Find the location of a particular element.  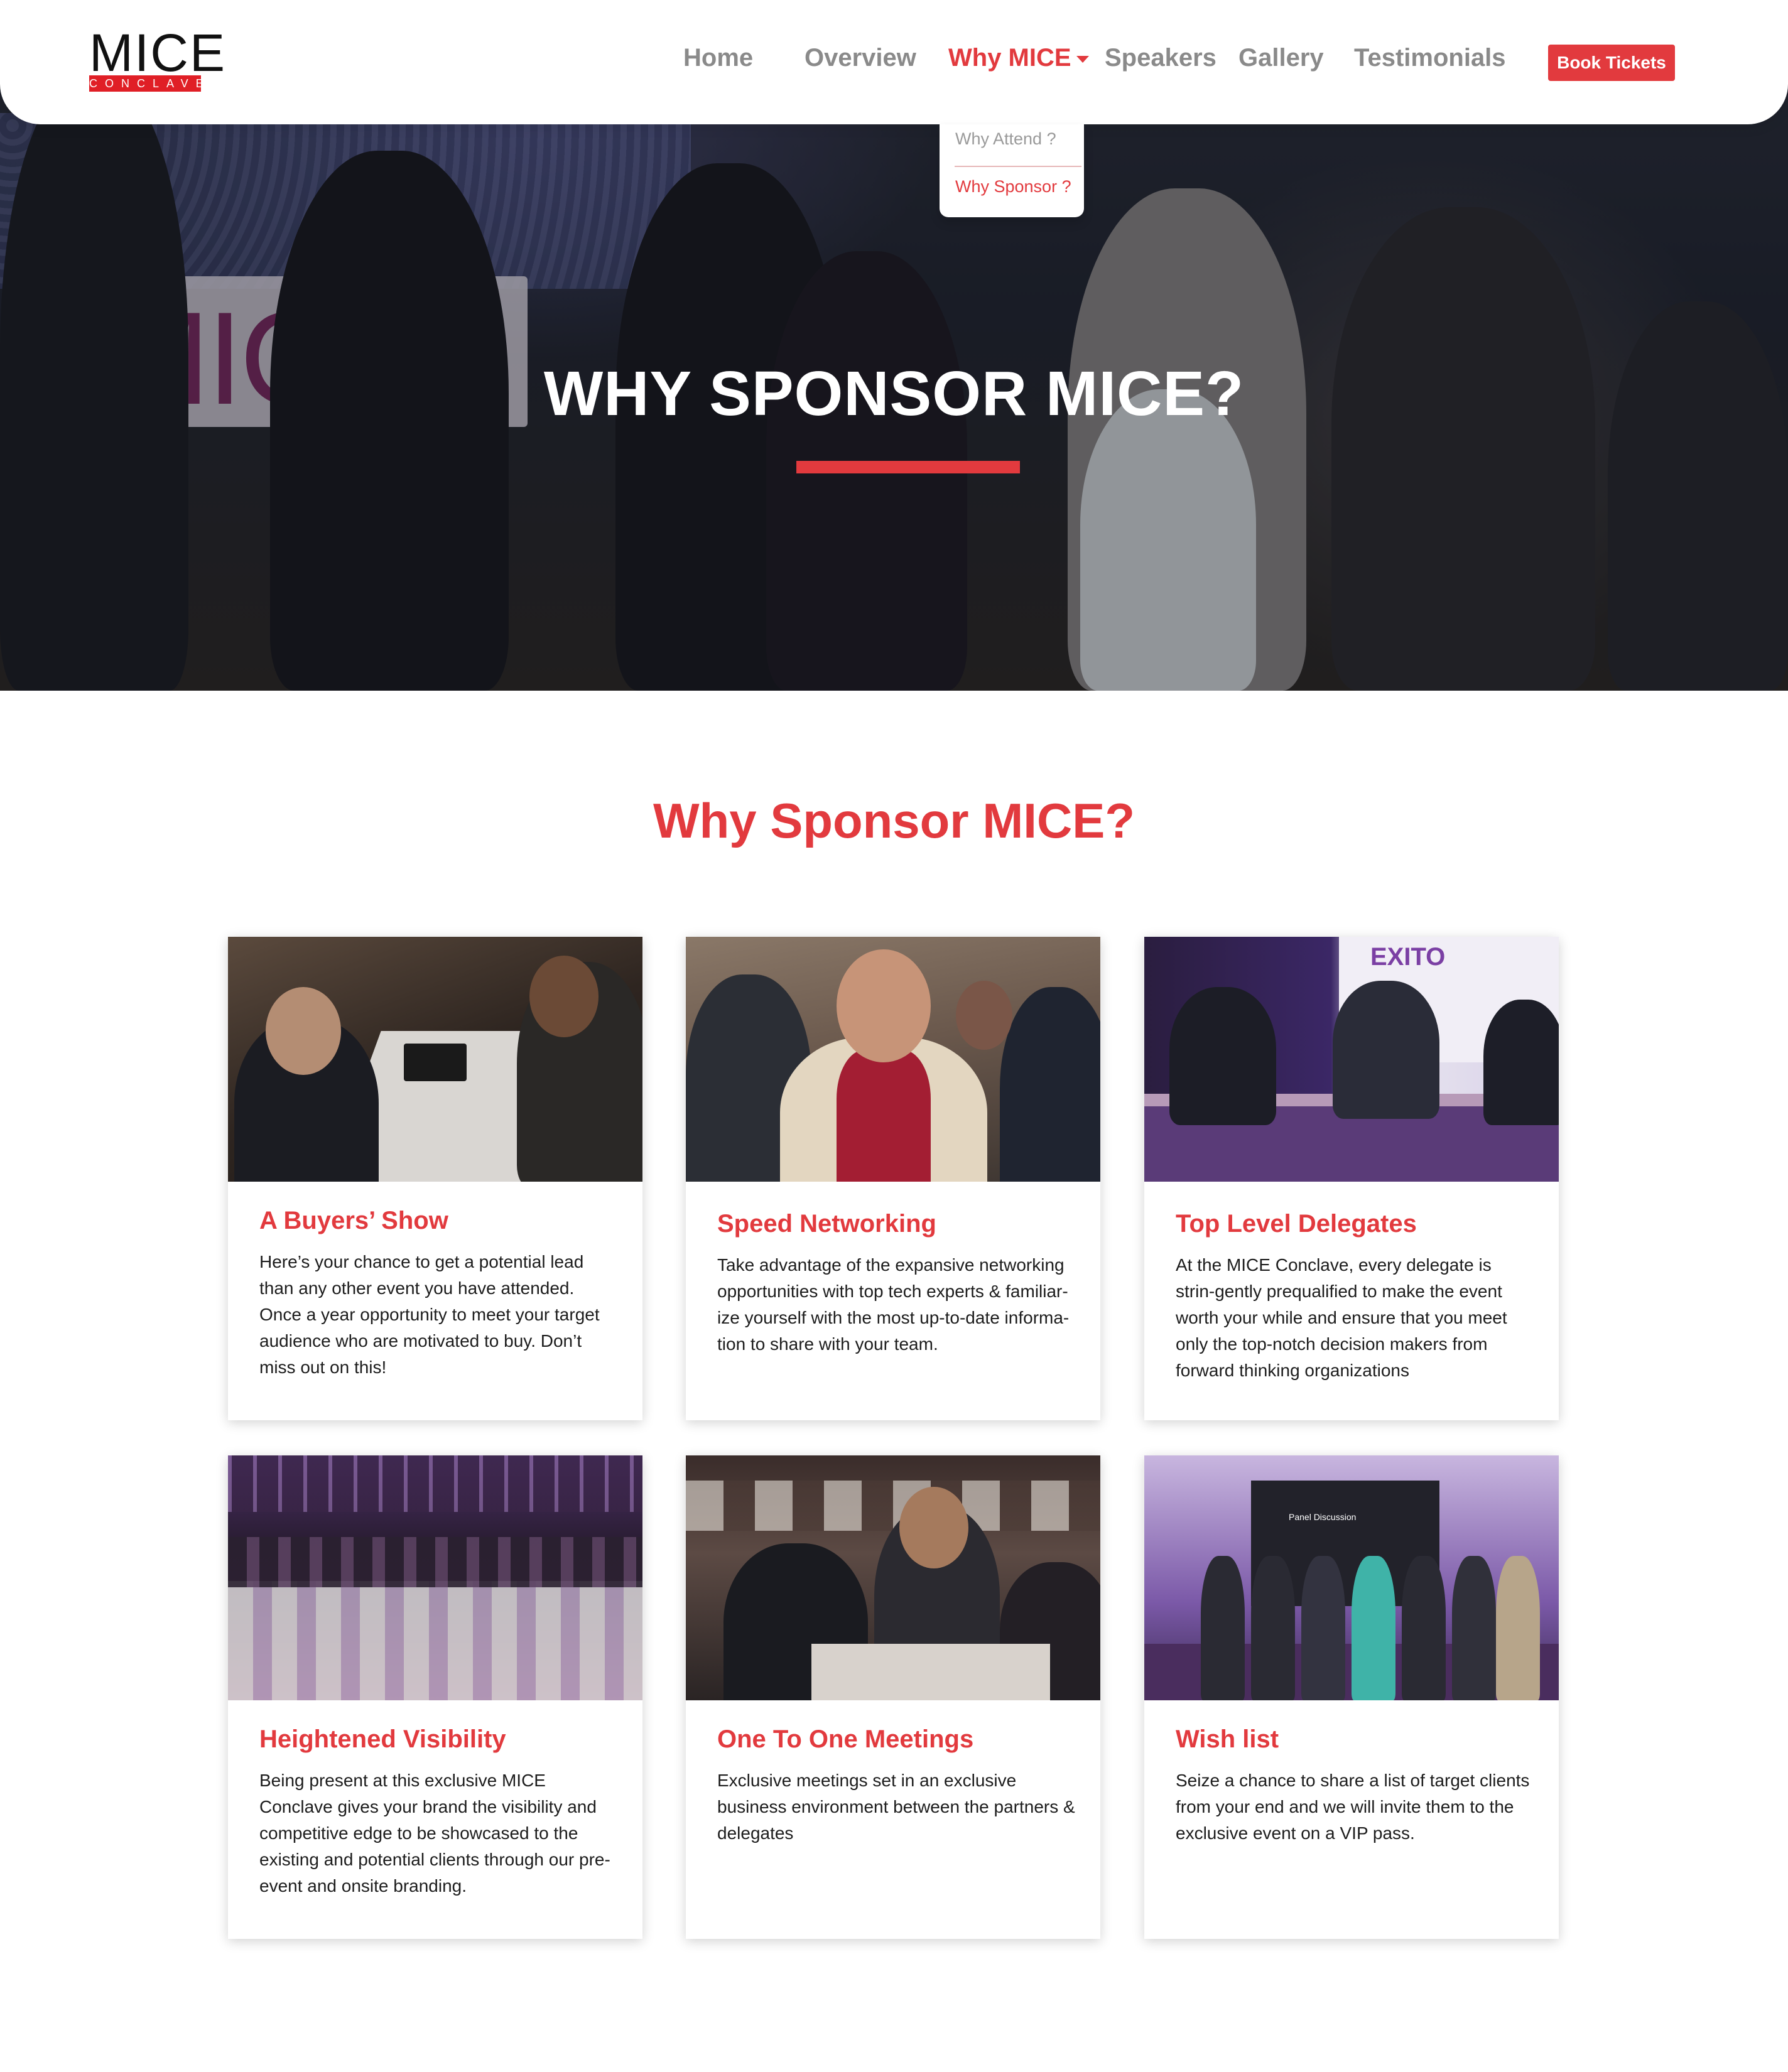

section-title: Why Sponsor MICE? is located at coordinates (894, 821).